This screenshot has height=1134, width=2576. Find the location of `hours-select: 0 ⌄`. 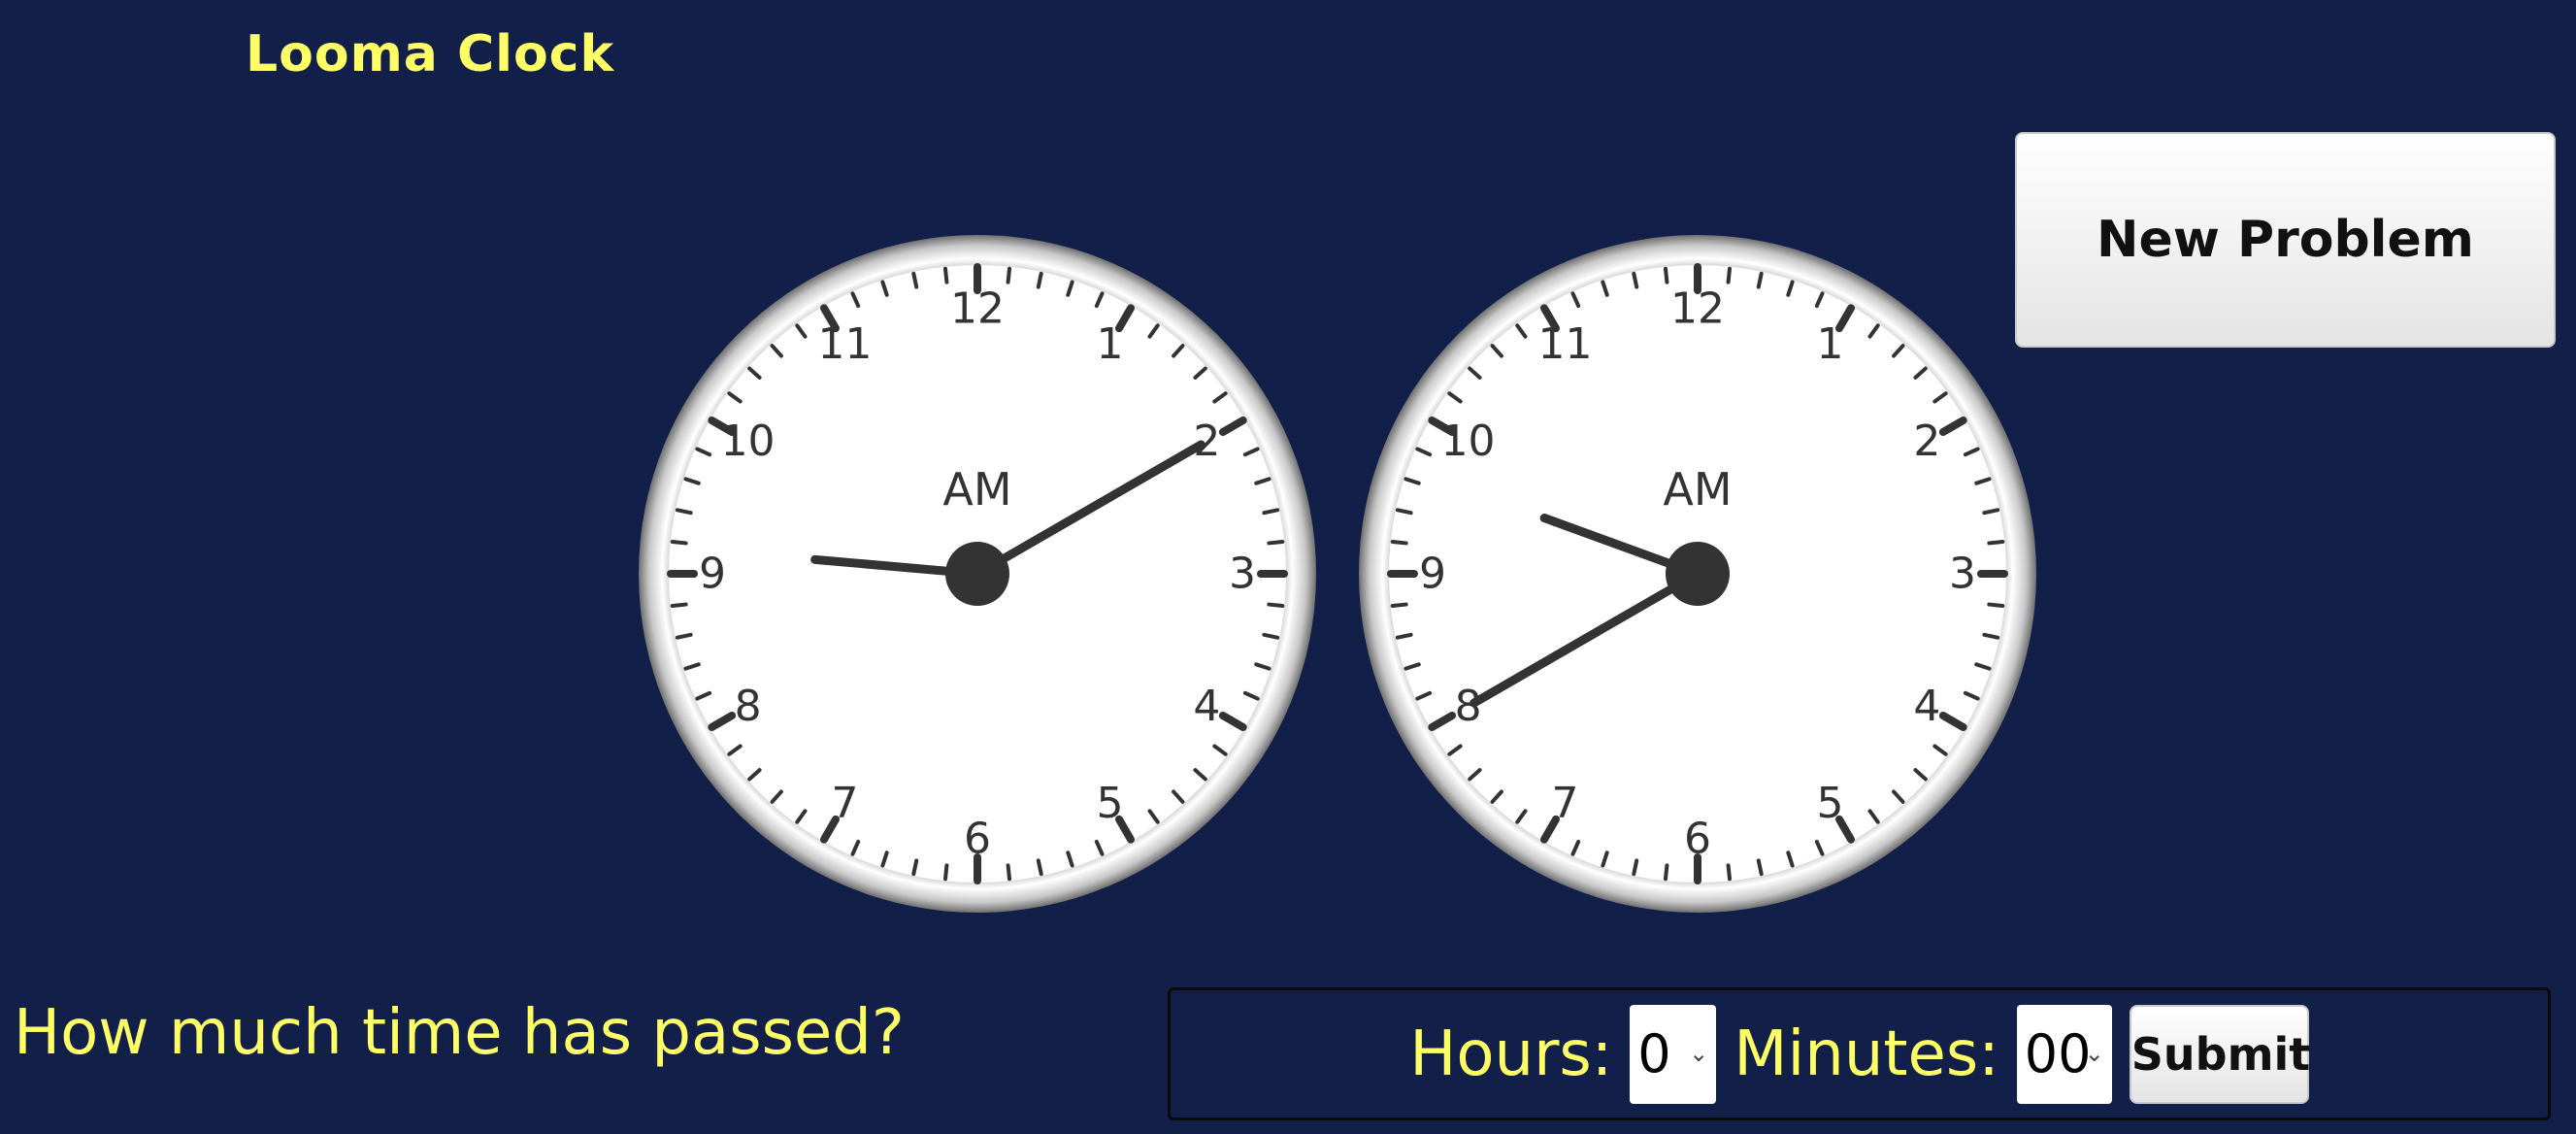

hours-select: 0 ⌄ is located at coordinates (1673, 1054).